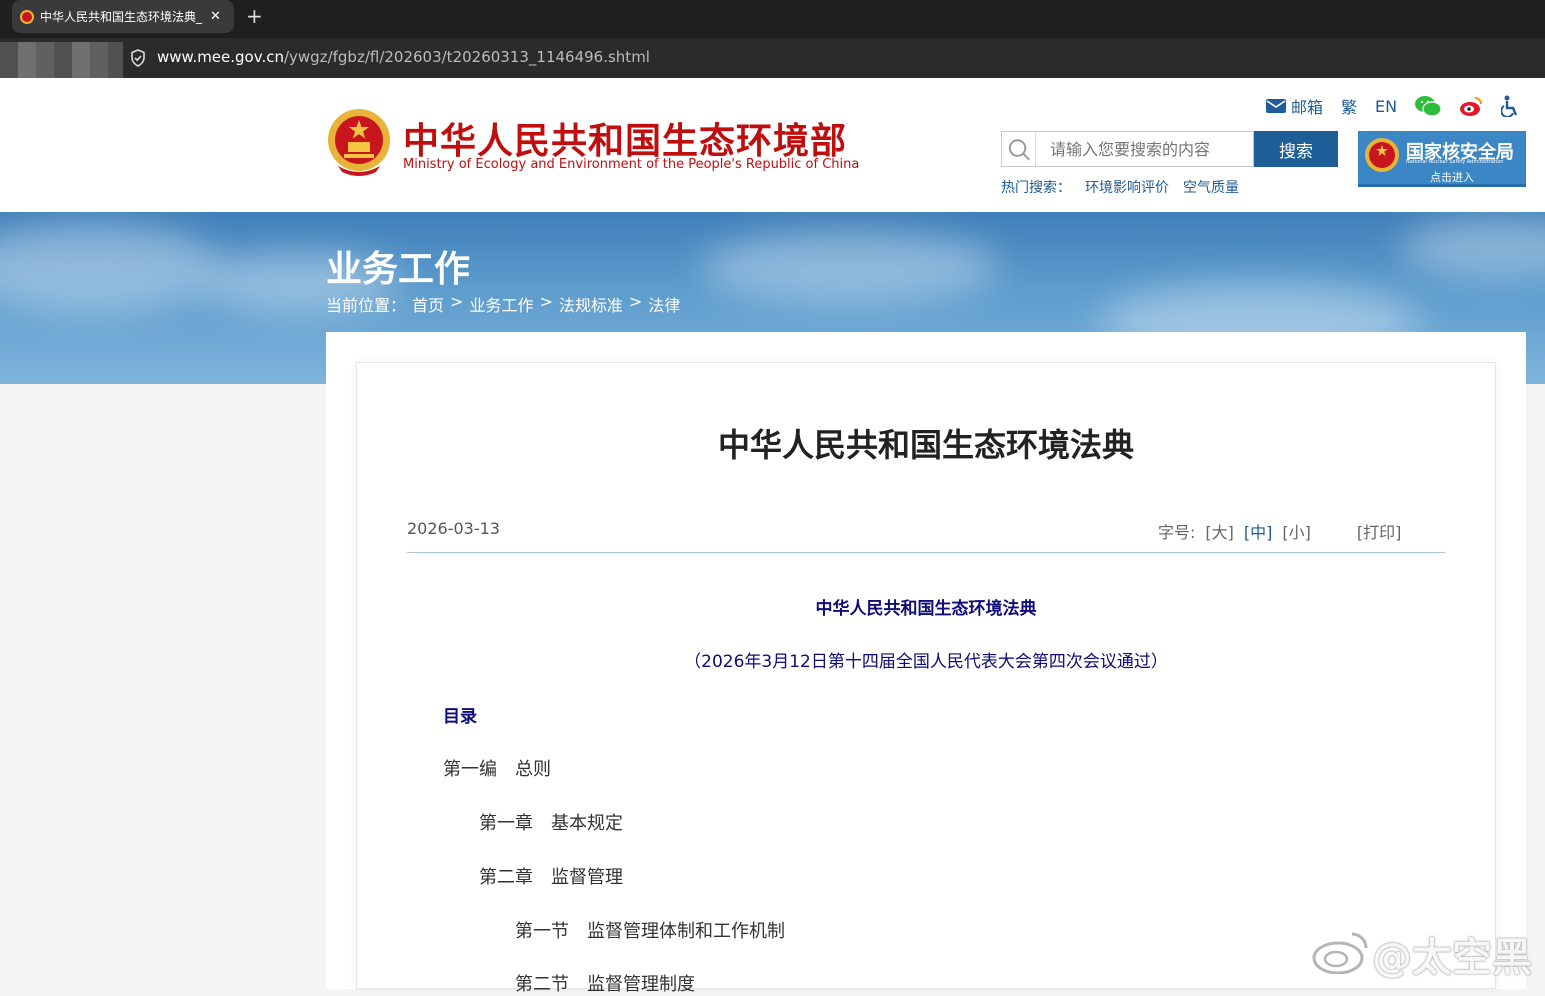 This screenshot has width=1545, height=996. Describe the element at coordinates (926, 552) in the screenshot. I see `divider` at that location.